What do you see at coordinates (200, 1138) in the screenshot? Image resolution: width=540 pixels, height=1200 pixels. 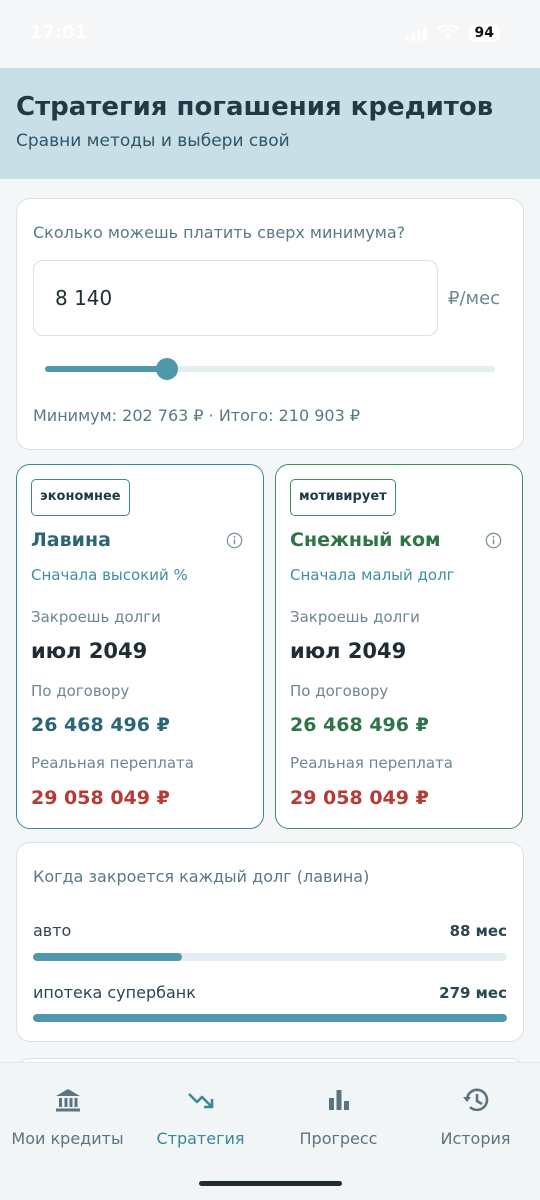 I see `nav-label: Стратегия` at bounding box center [200, 1138].